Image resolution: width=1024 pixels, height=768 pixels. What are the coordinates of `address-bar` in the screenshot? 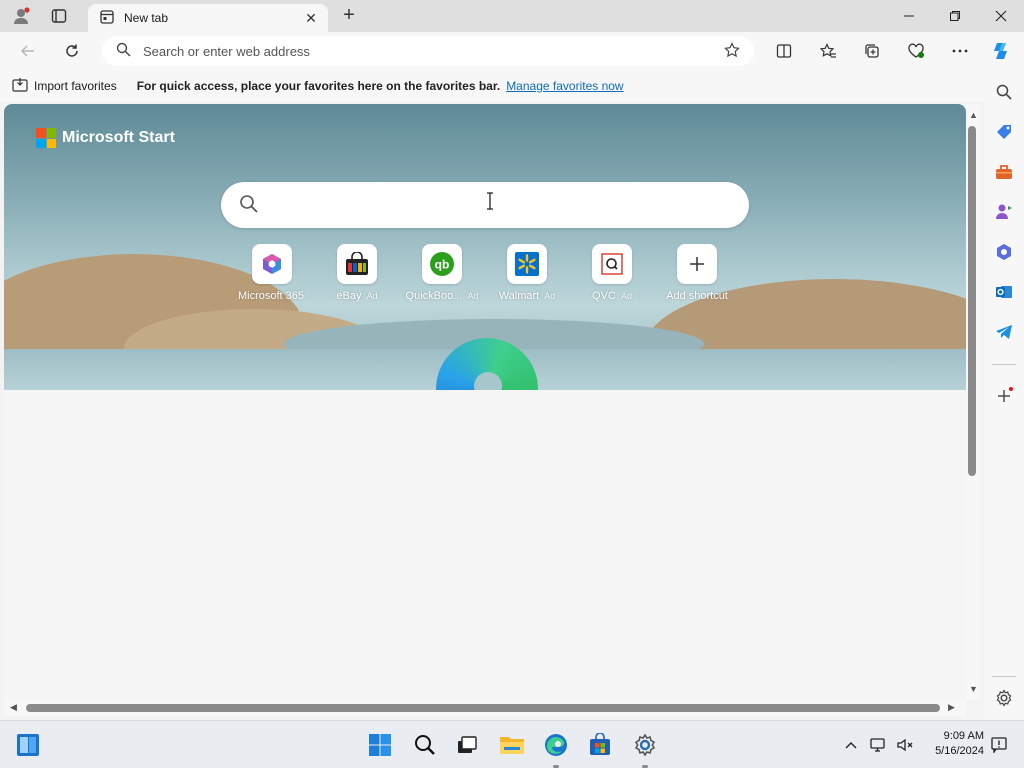 It's located at (428, 51).